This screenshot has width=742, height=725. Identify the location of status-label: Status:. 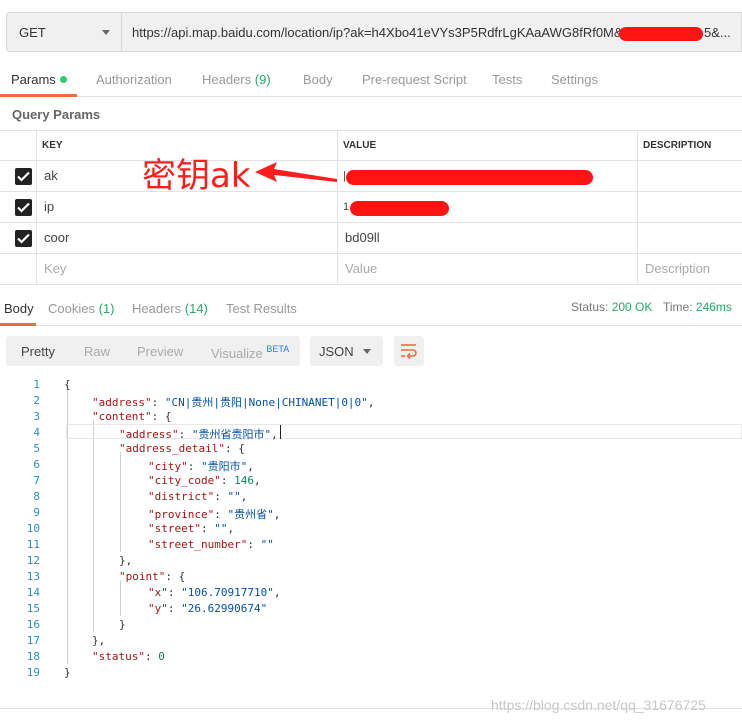
(590, 307).